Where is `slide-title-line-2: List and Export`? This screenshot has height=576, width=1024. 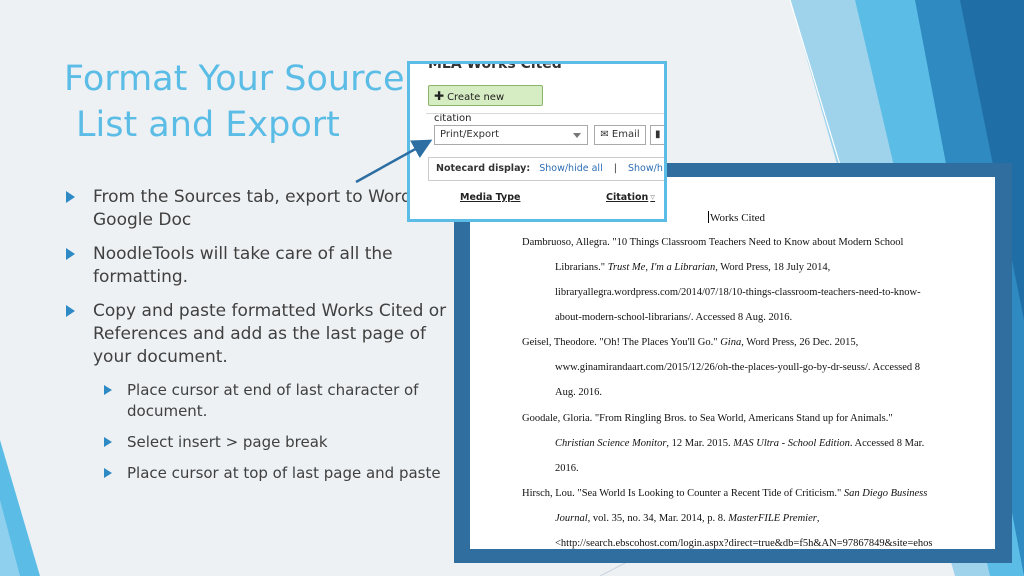
slide-title-line-2: List and Export is located at coordinates (208, 125).